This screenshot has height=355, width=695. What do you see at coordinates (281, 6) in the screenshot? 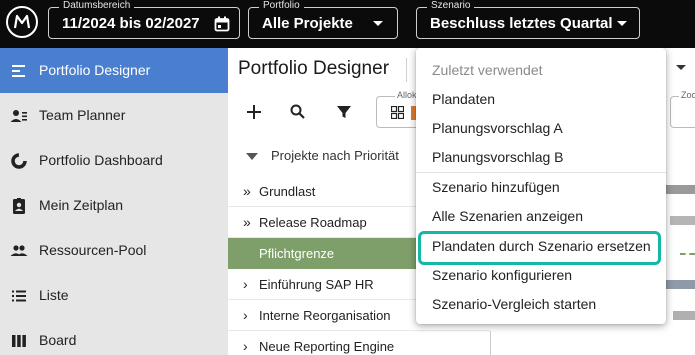
I see `portfolio-label: Portfolio` at bounding box center [281, 6].